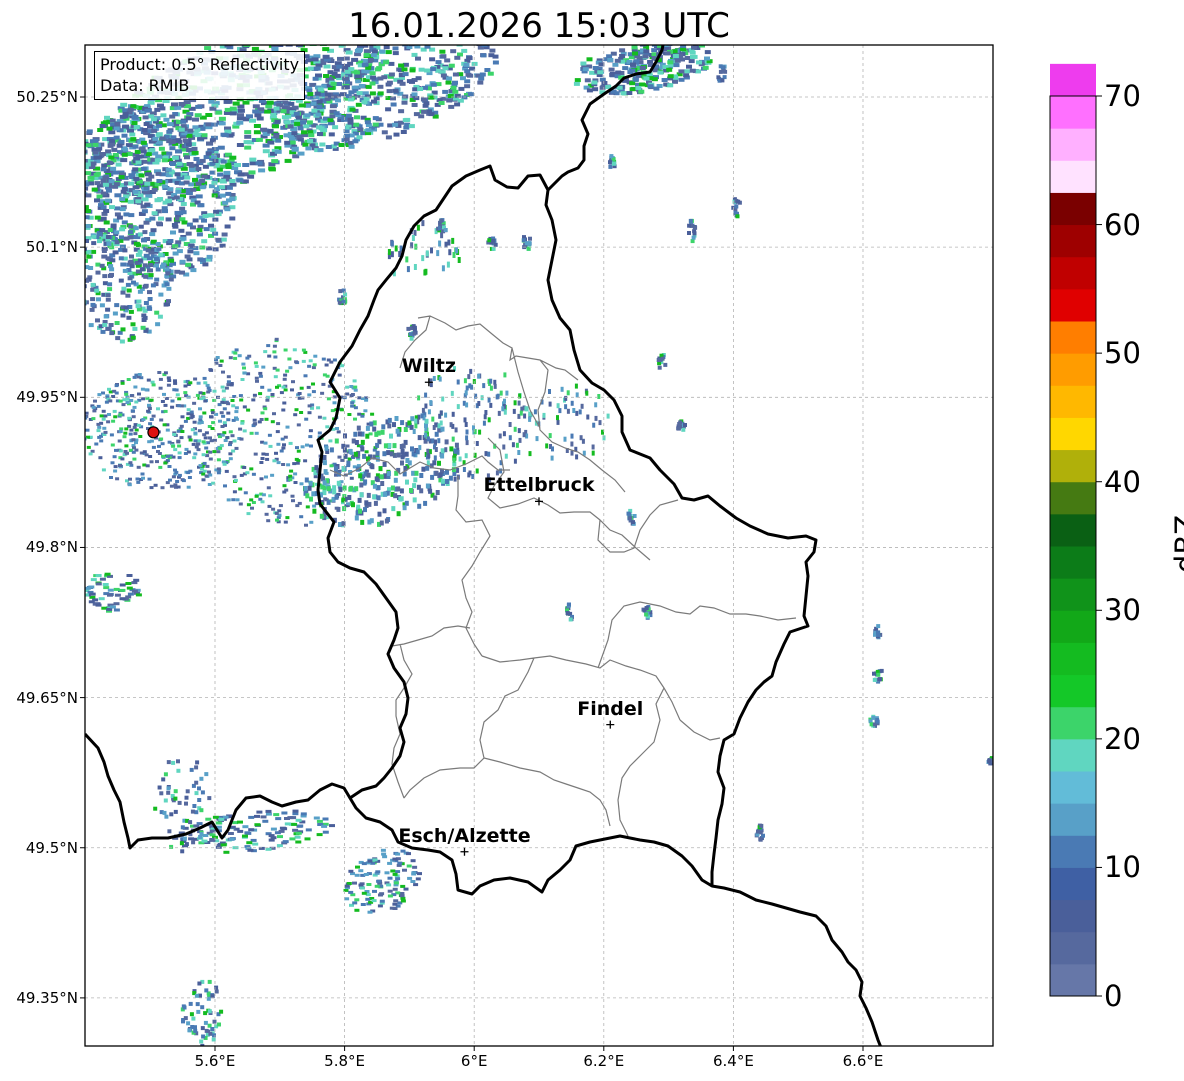 Image resolution: width=1184 pixels, height=1081 pixels. Describe the element at coordinates (153, 432) in the screenshot. I see `radar-site-marker` at that location.